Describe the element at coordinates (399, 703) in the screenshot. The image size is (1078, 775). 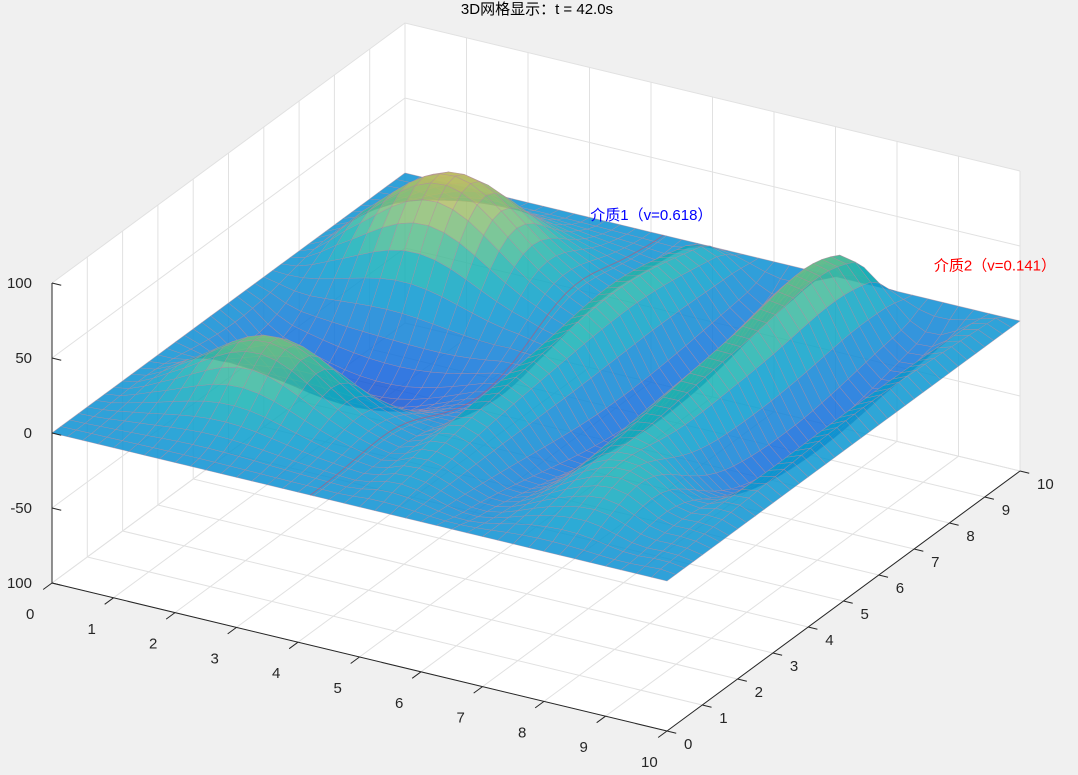
I see `x-tick-label: 6` at that location.